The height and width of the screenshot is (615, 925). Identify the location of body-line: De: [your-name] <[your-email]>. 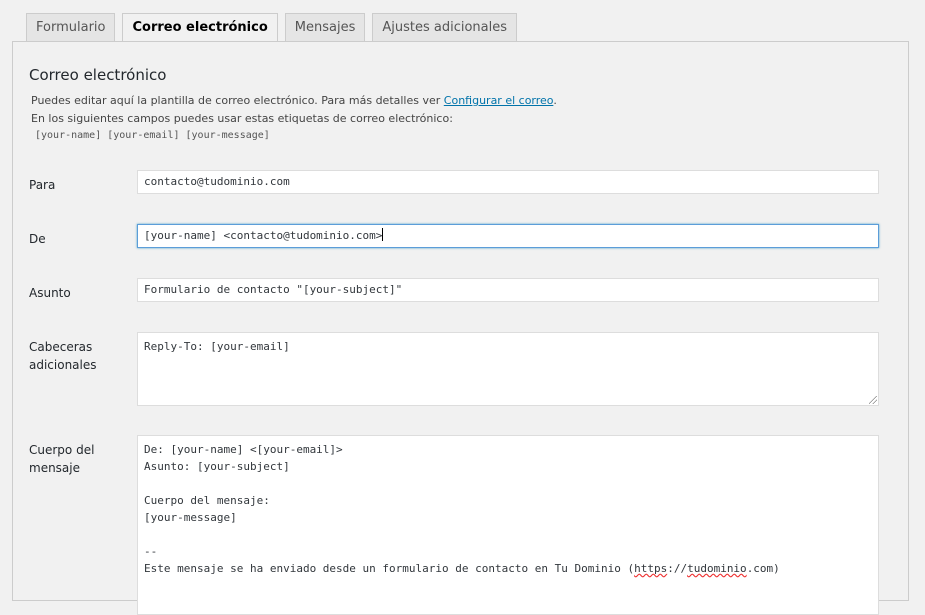
(243, 449).